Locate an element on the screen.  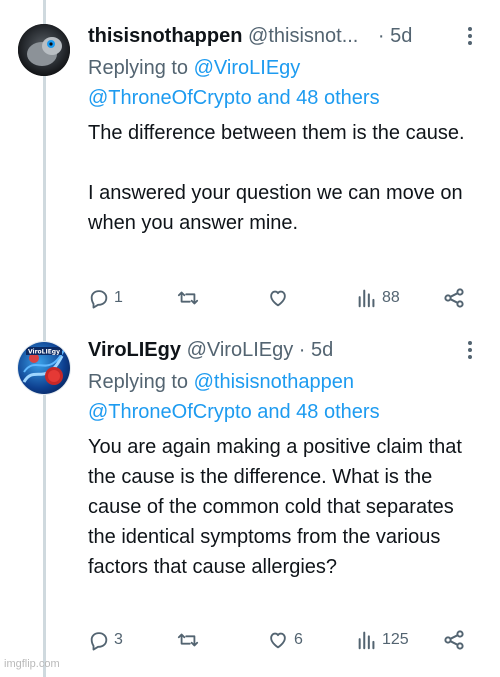
action-bar: 1 88 is located at coordinates (284, 298).